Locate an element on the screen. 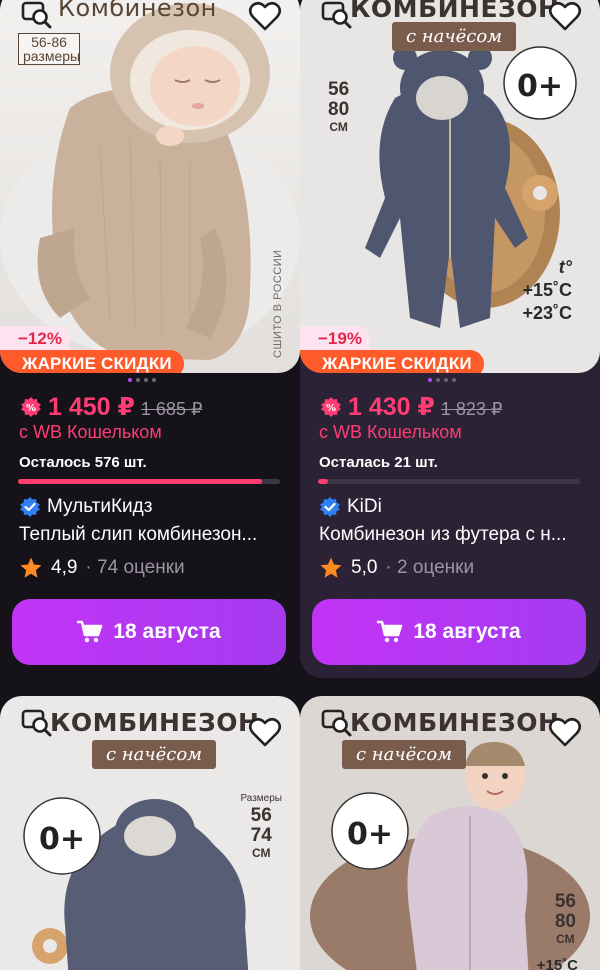 The width and height of the screenshot is (600, 970). temperature-range: +15˚С is located at coordinates (557, 962).